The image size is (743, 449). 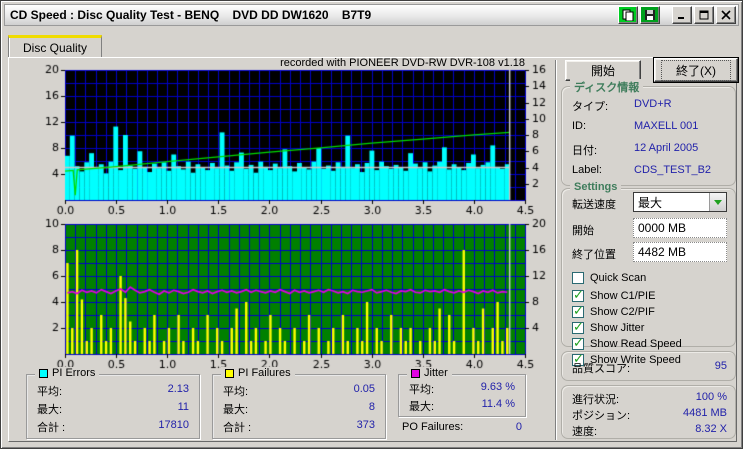 I want to click on position-label: ポジション:, so click(x=601, y=416).